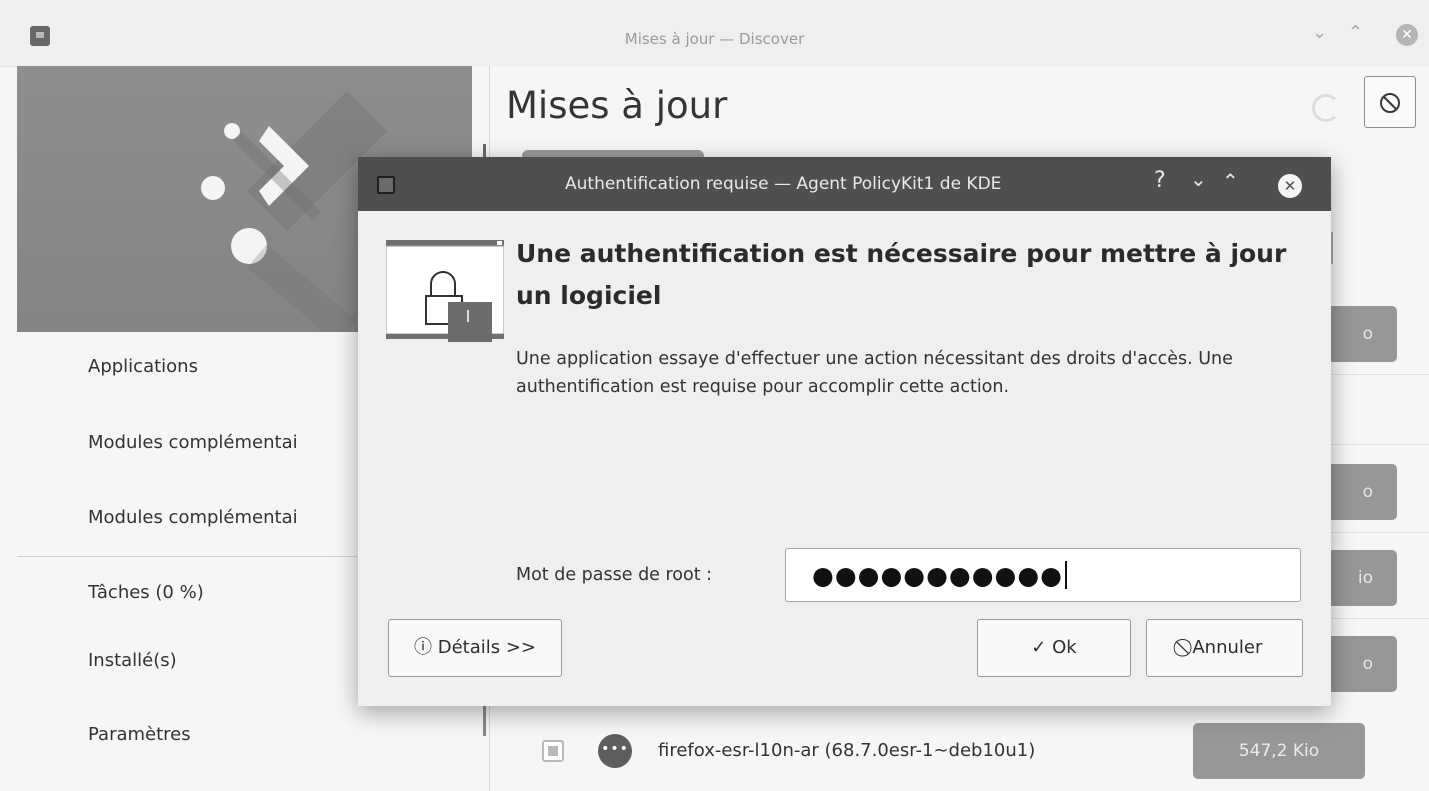 This screenshot has width=1429, height=791. I want to click on password-field: ●●●●●●●●●●●, so click(1043, 575).